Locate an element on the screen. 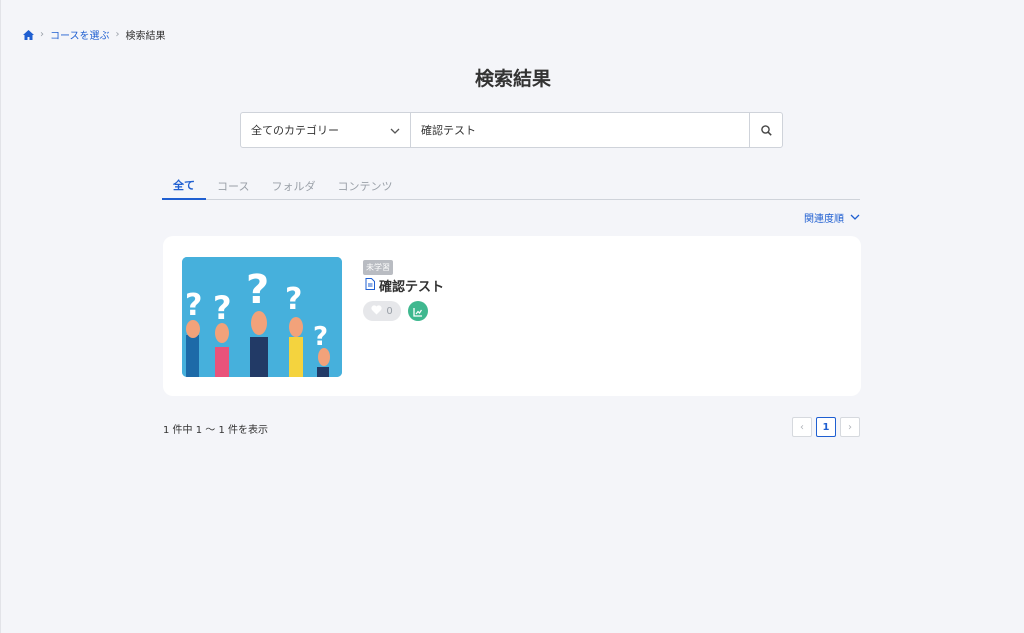  tab-contents: コンテンツ is located at coordinates (364, 186).